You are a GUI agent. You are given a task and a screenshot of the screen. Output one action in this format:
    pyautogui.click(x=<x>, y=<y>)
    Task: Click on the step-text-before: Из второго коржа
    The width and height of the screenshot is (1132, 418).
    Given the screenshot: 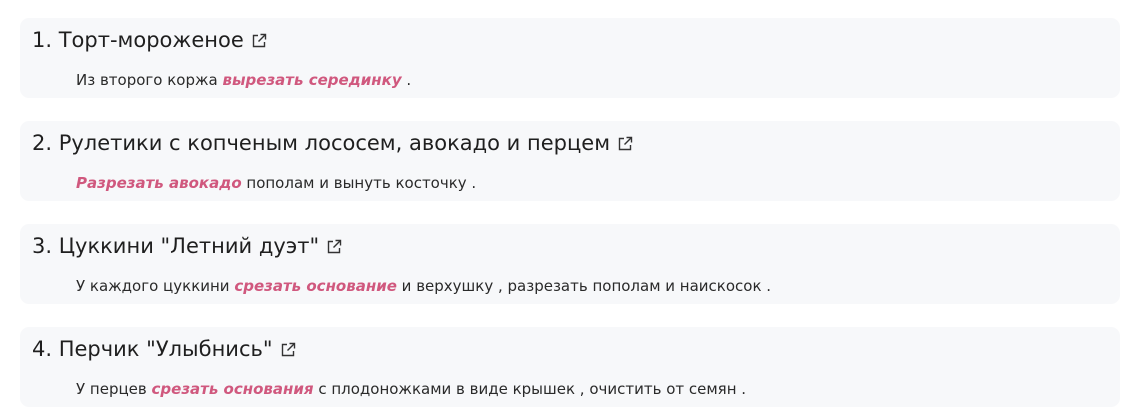 What is the action you would take?
    pyautogui.click(x=149, y=80)
    